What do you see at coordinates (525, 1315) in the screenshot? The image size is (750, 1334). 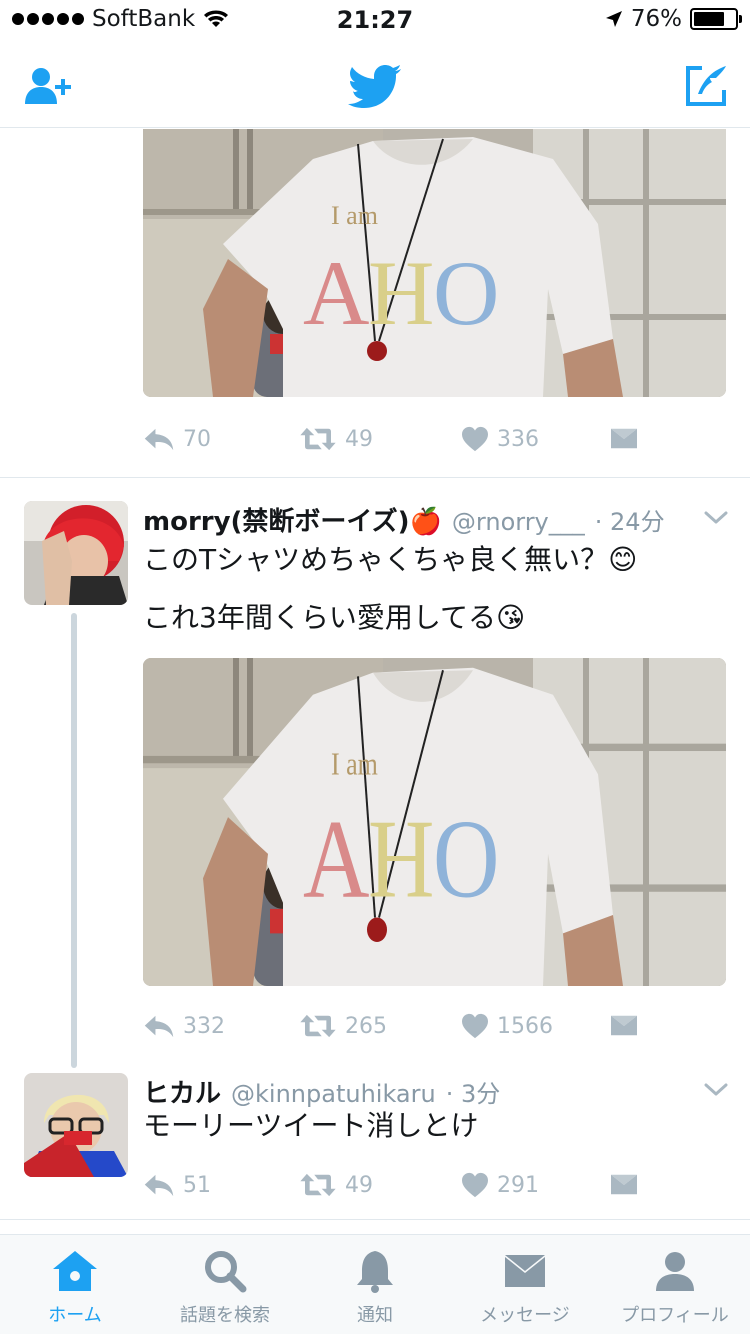 I see `tab-label: メッセージ` at bounding box center [525, 1315].